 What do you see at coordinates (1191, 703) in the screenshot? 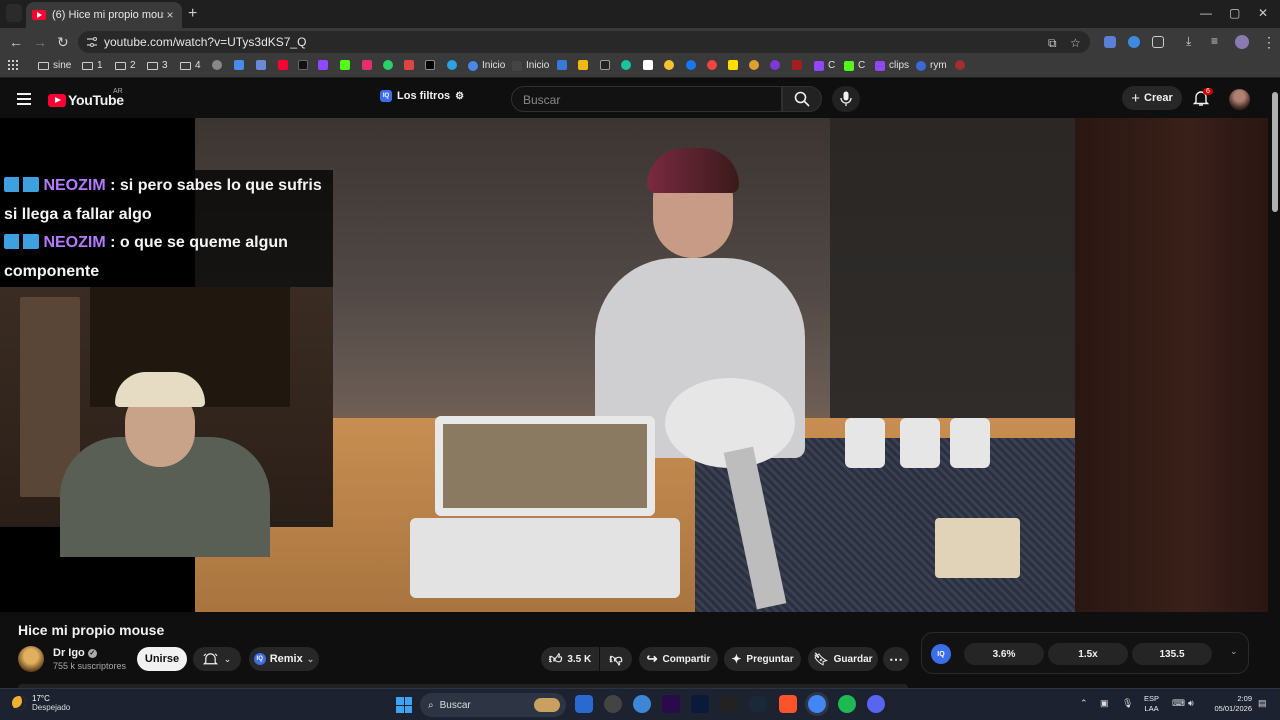
I see `volume-icon: 🔊︎` at bounding box center [1191, 703].